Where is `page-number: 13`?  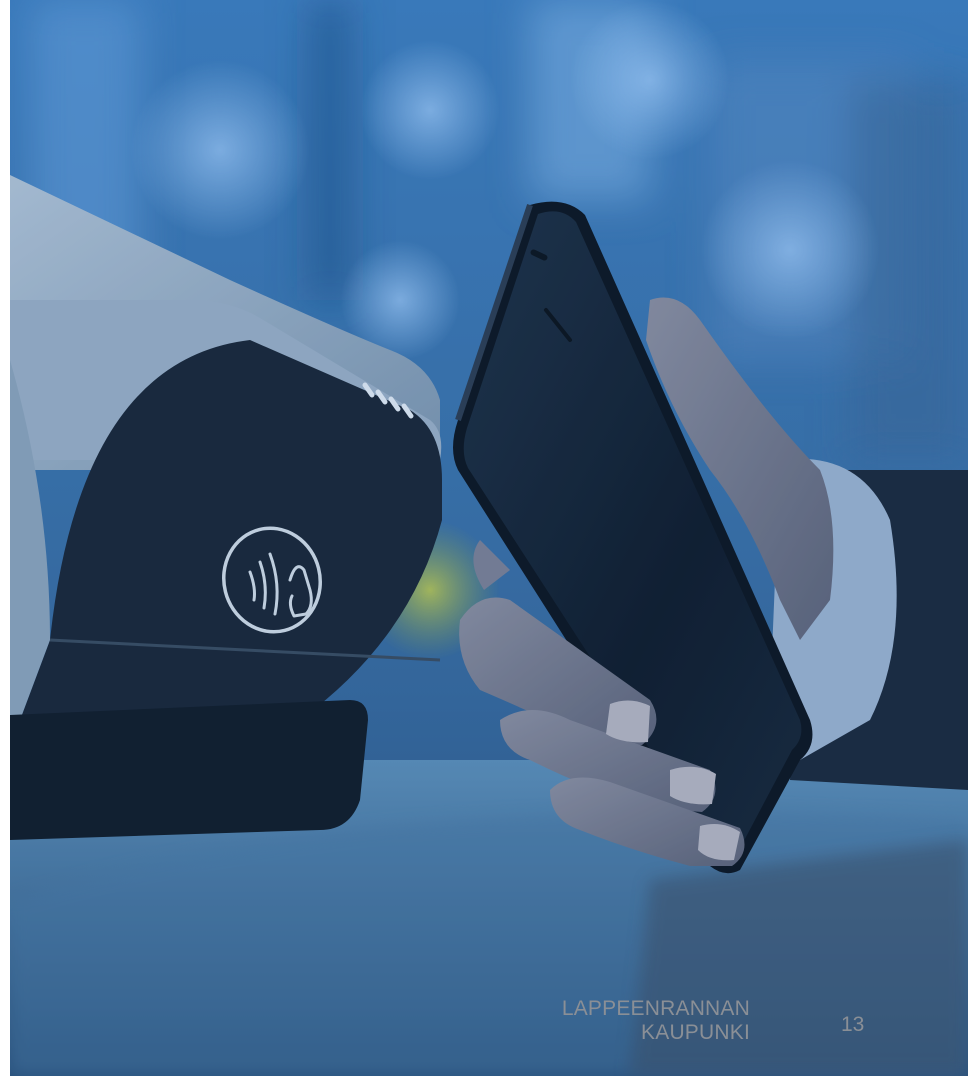 page-number: 13 is located at coordinates (853, 1024).